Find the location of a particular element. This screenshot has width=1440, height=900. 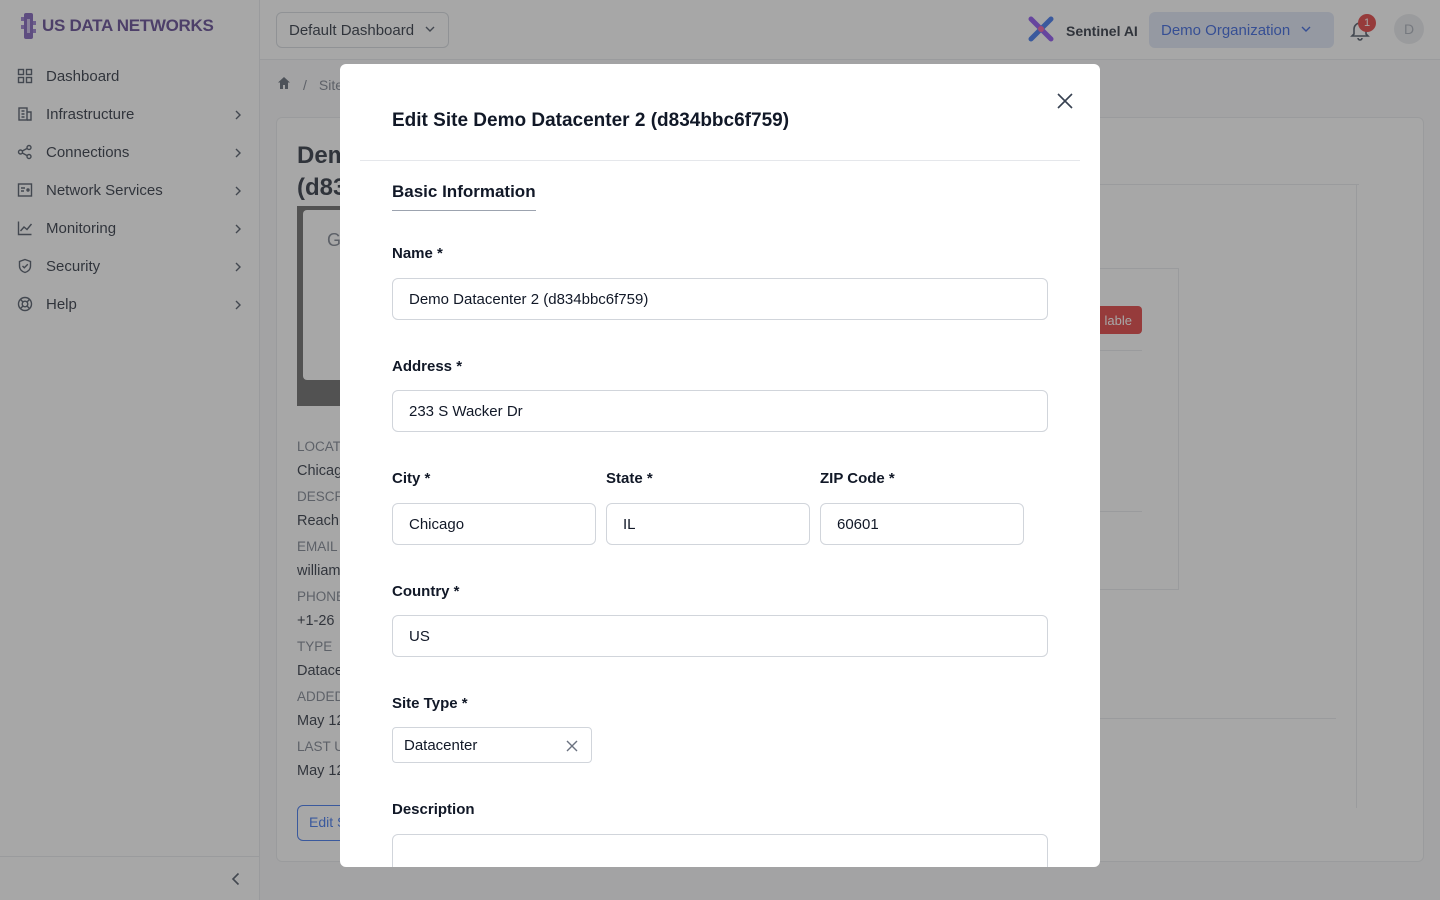

address-label: Address * is located at coordinates (427, 366).